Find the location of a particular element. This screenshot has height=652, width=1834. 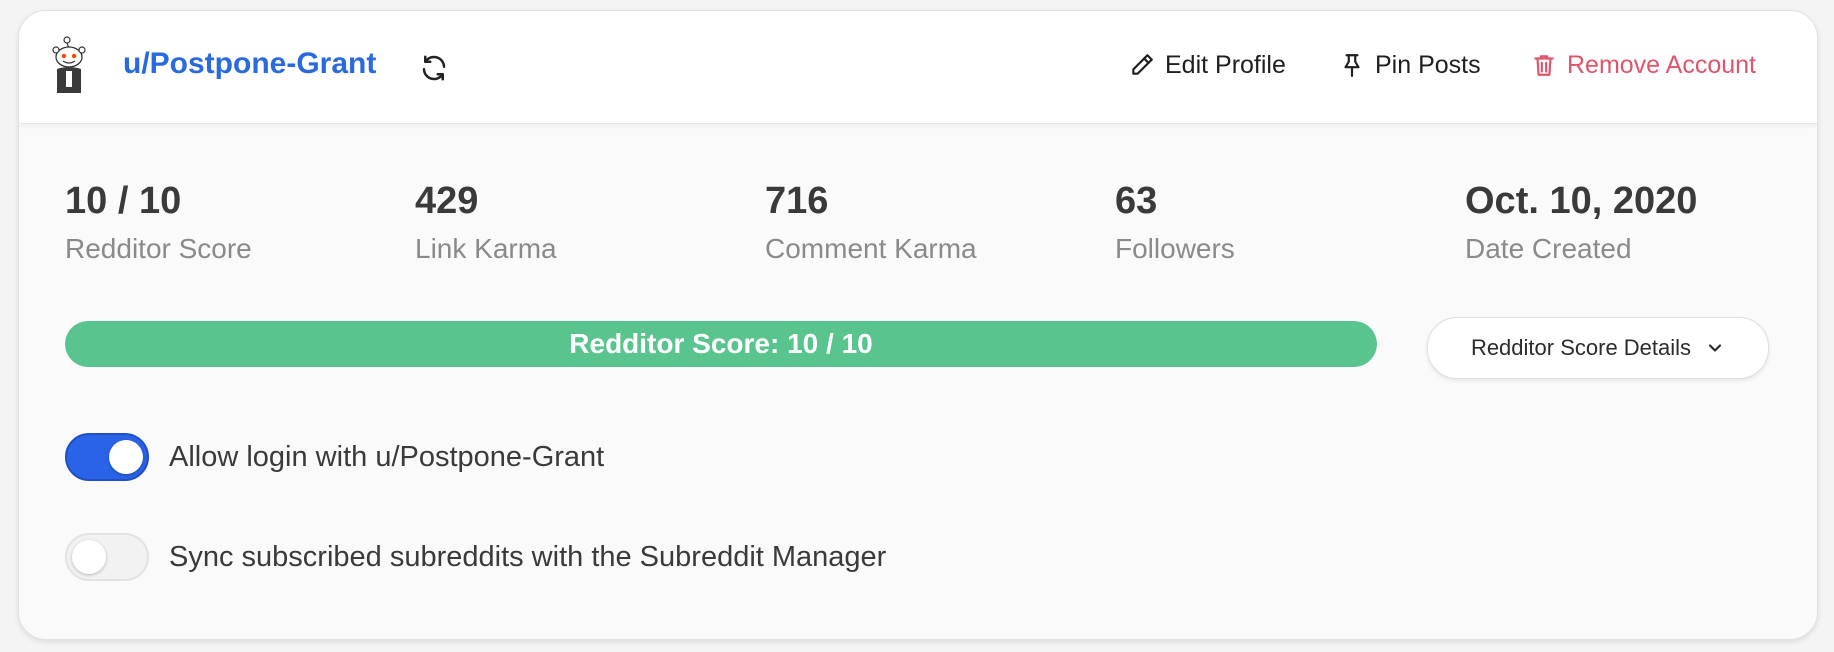

pin-posts-button: Pin Posts is located at coordinates (1410, 65).